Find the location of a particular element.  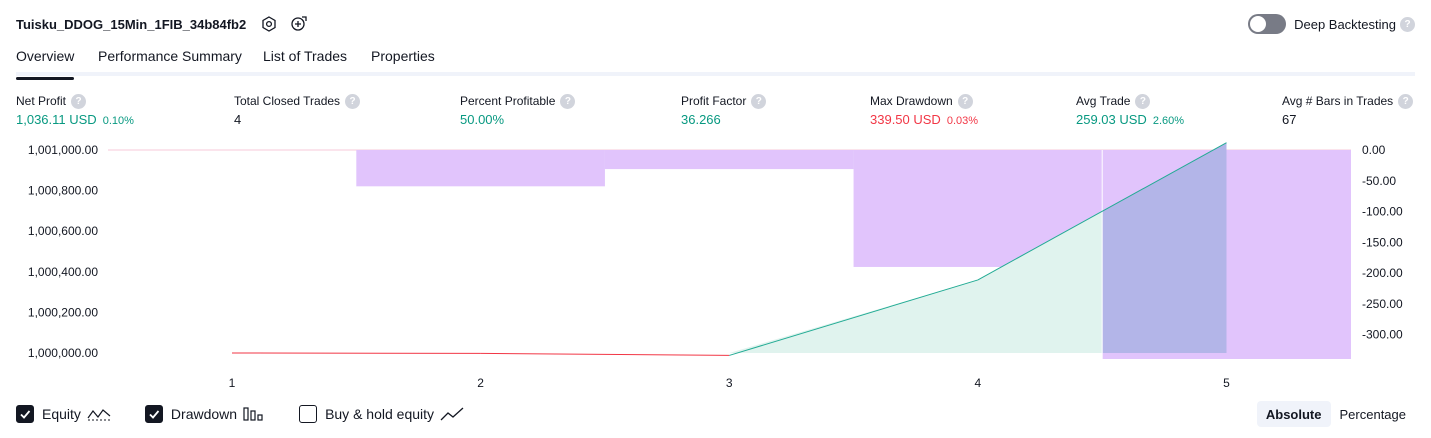

deep-backtesting: Deep Backtesting ? is located at coordinates (1331, 24).